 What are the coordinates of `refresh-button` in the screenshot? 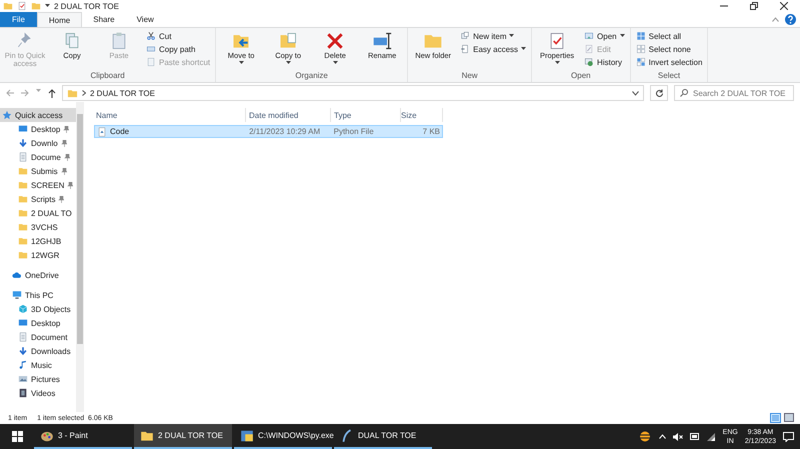 It's located at (659, 93).